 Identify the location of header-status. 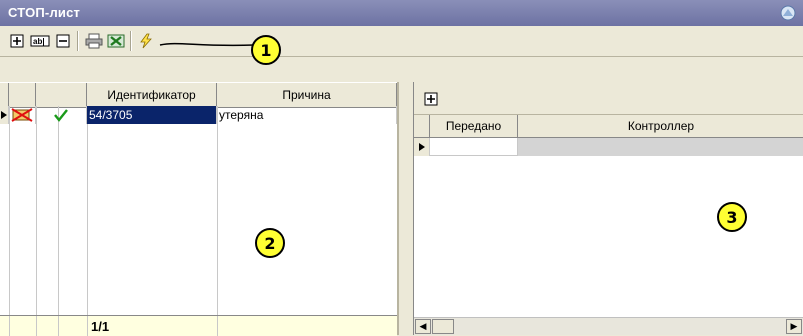
(22, 95).